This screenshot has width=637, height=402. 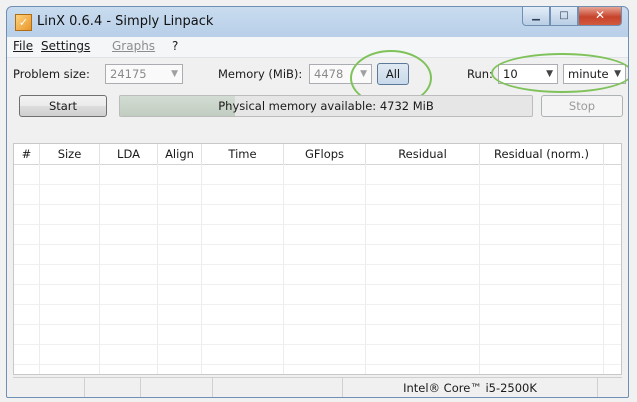 What do you see at coordinates (317, 22) in the screenshot?
I see `title-bar: ✓ LinX 0.6.4 - Simply Linpack ▁ □ ✕` at bounding box center [317, 22].